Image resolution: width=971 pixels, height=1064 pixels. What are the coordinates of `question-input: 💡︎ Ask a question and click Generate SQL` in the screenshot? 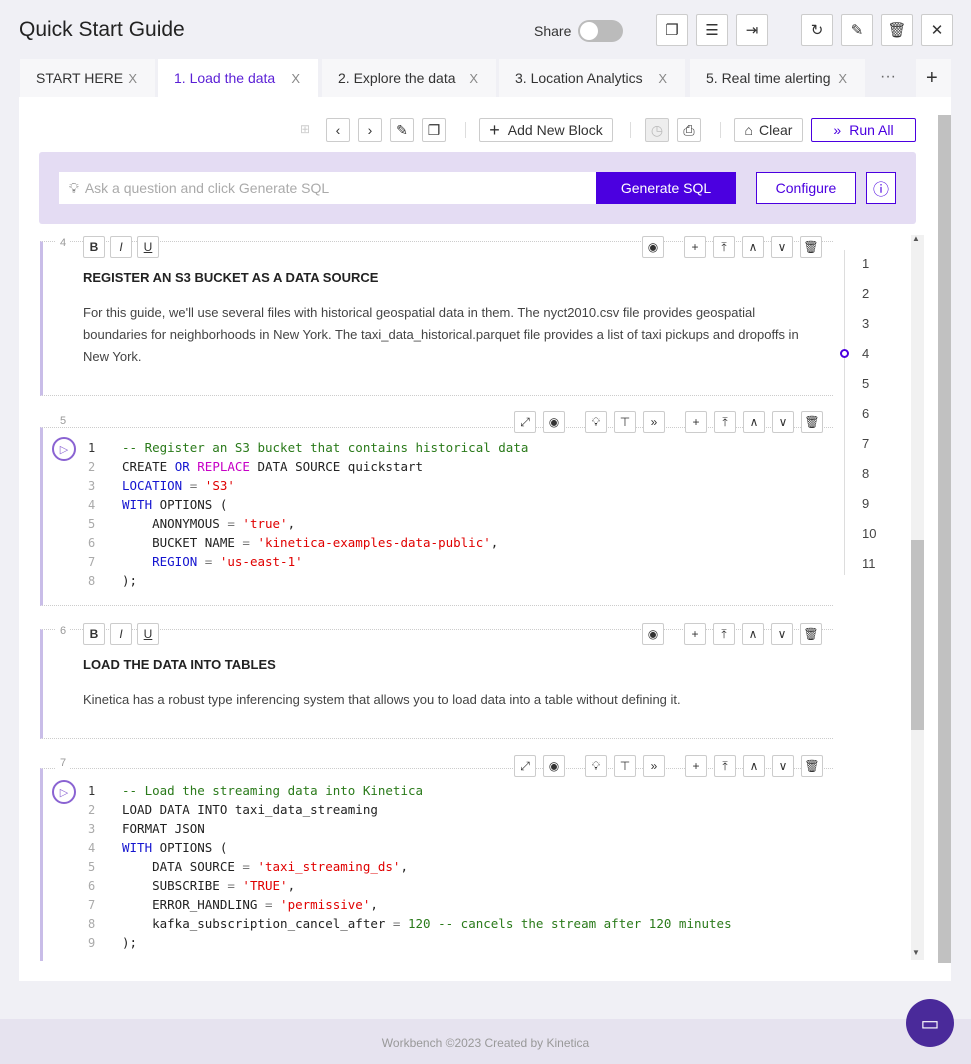 It's located at (327, 188).